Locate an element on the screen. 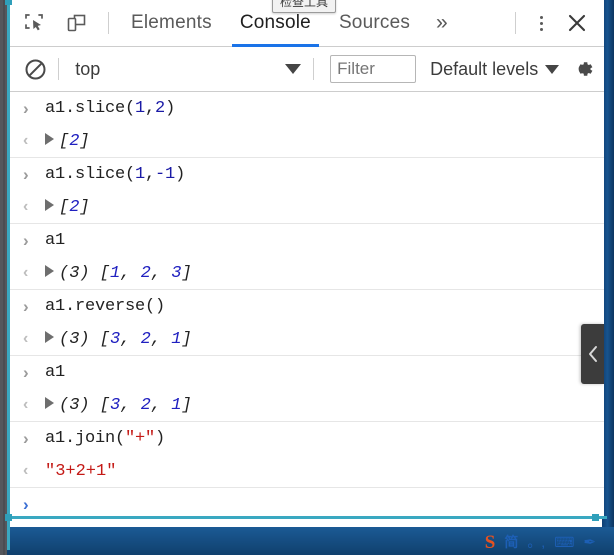  tab-sources-label: Sources is located at coordinates (374, 22).